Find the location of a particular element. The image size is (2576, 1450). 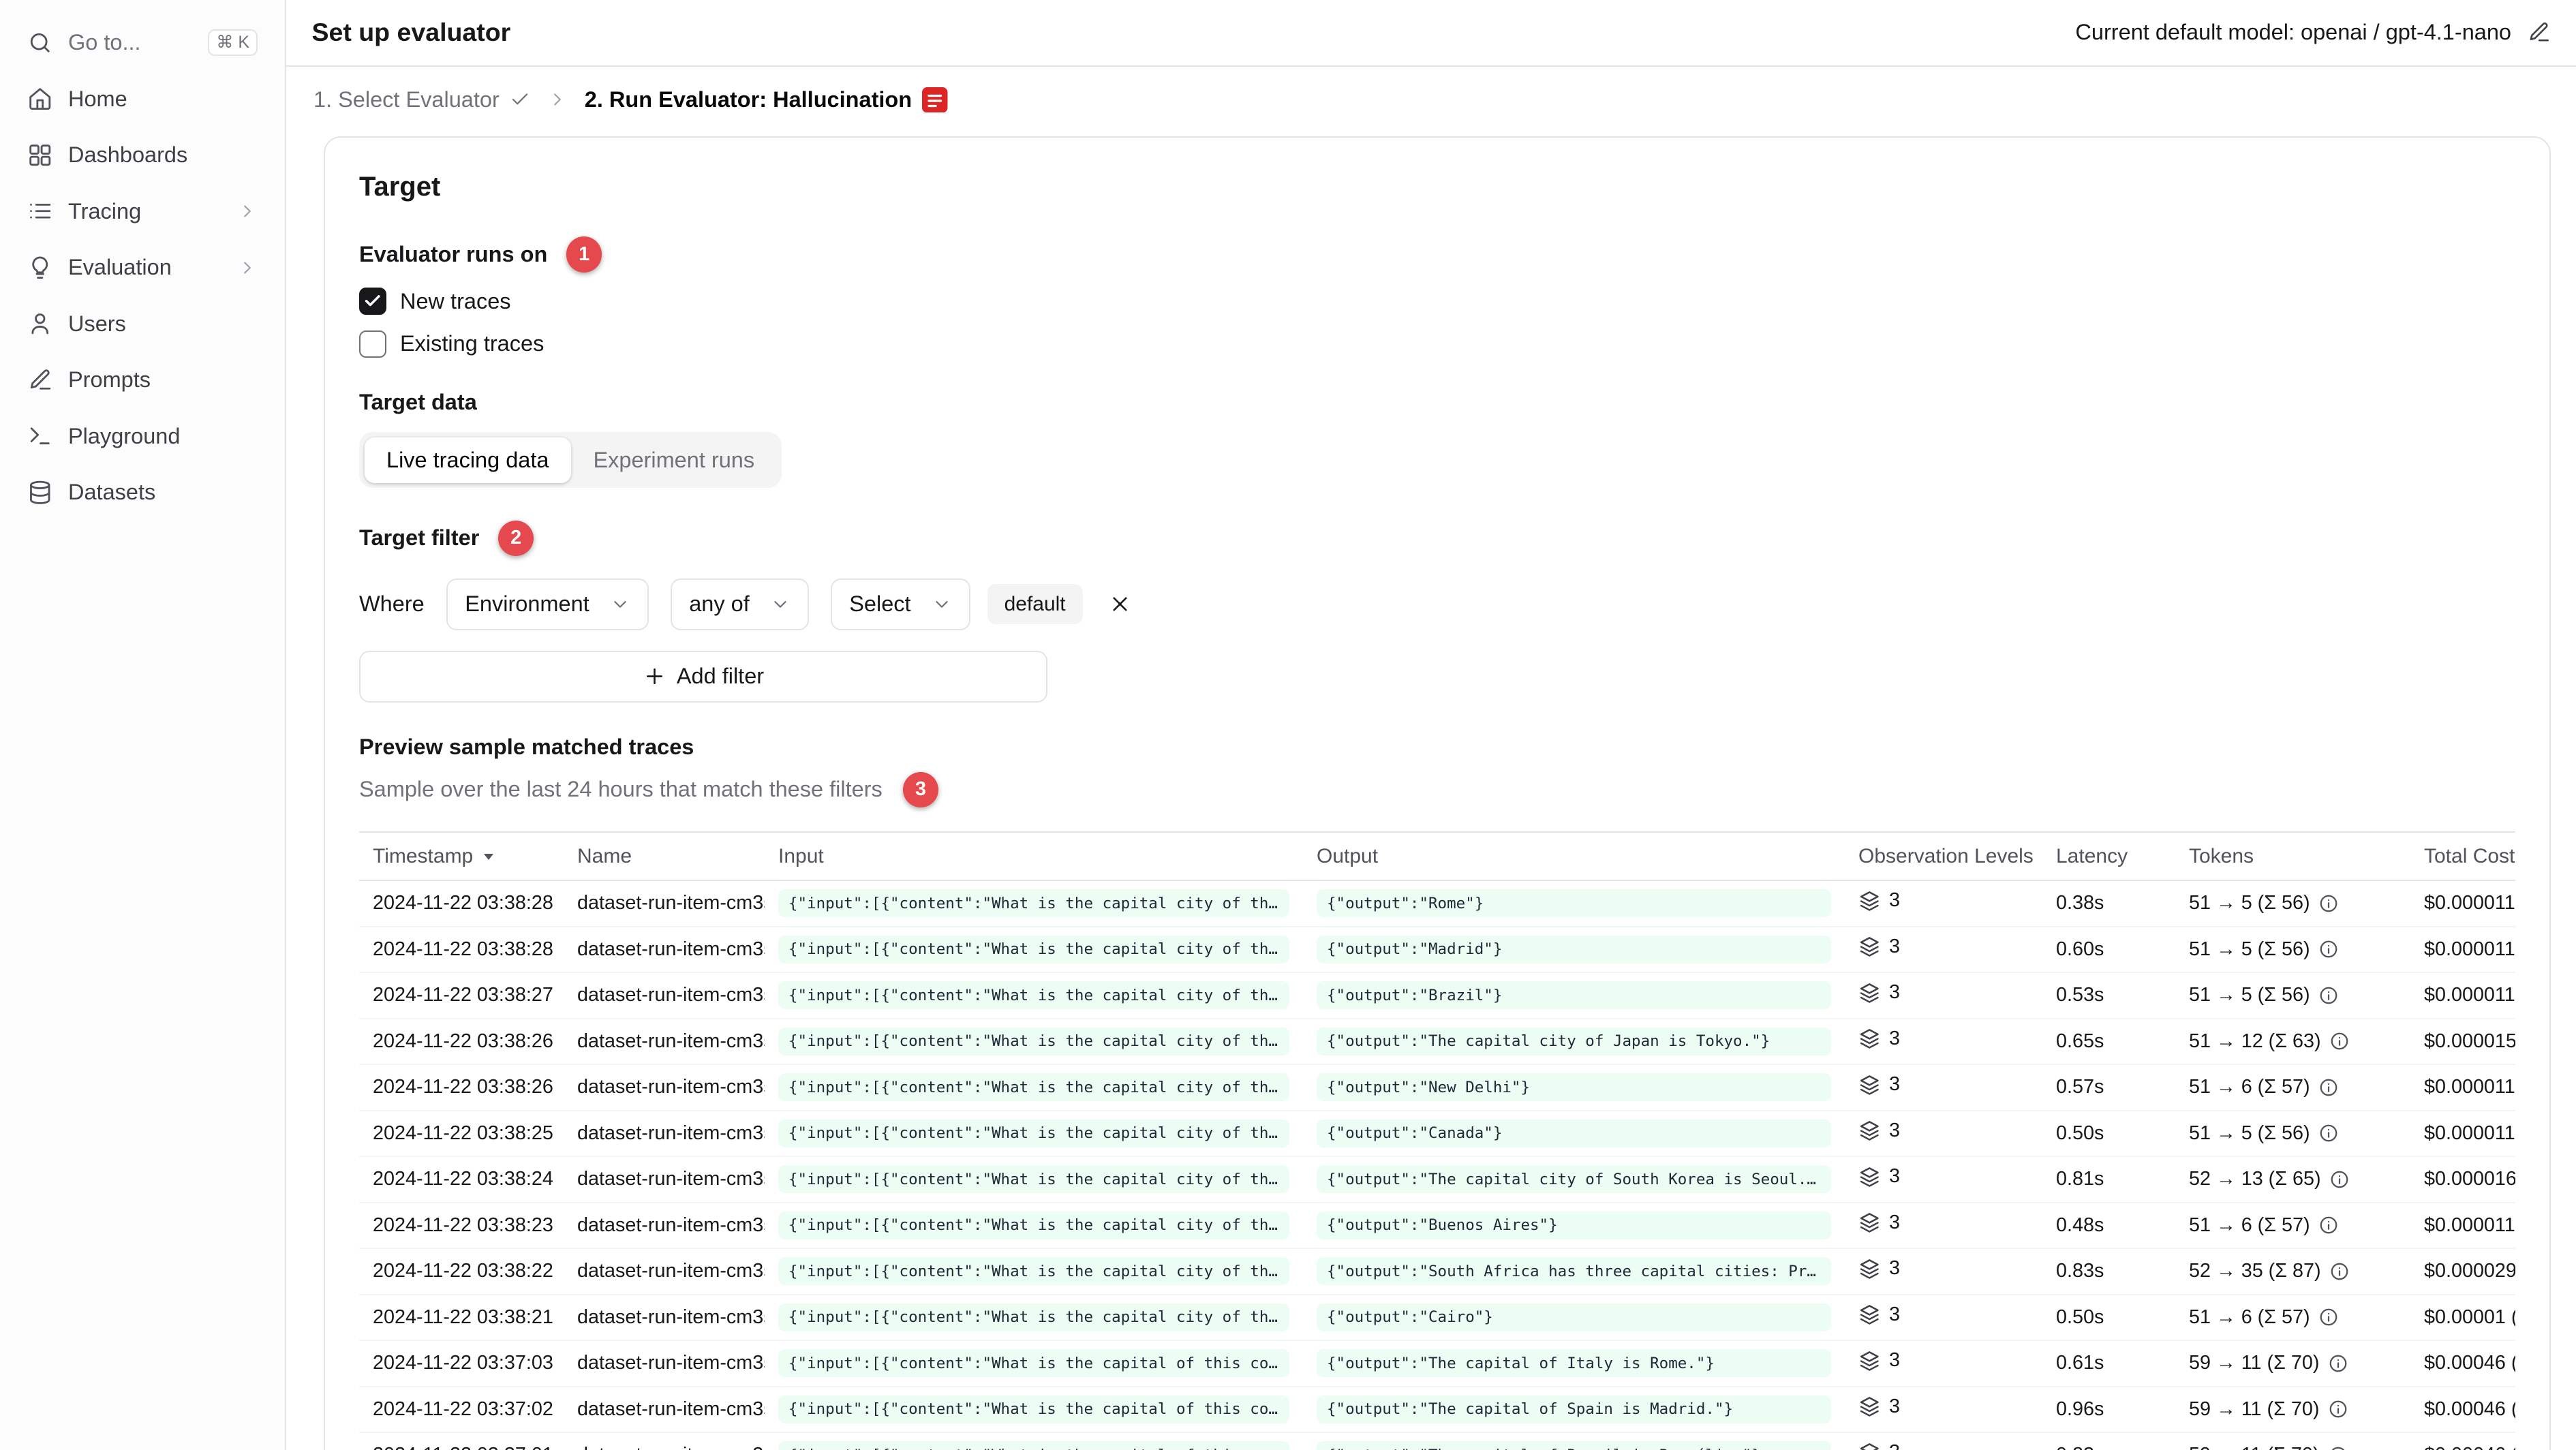

step-run-evaluator: 2. Run Evaluator: Hallucination is located at coordinates (766, 99).